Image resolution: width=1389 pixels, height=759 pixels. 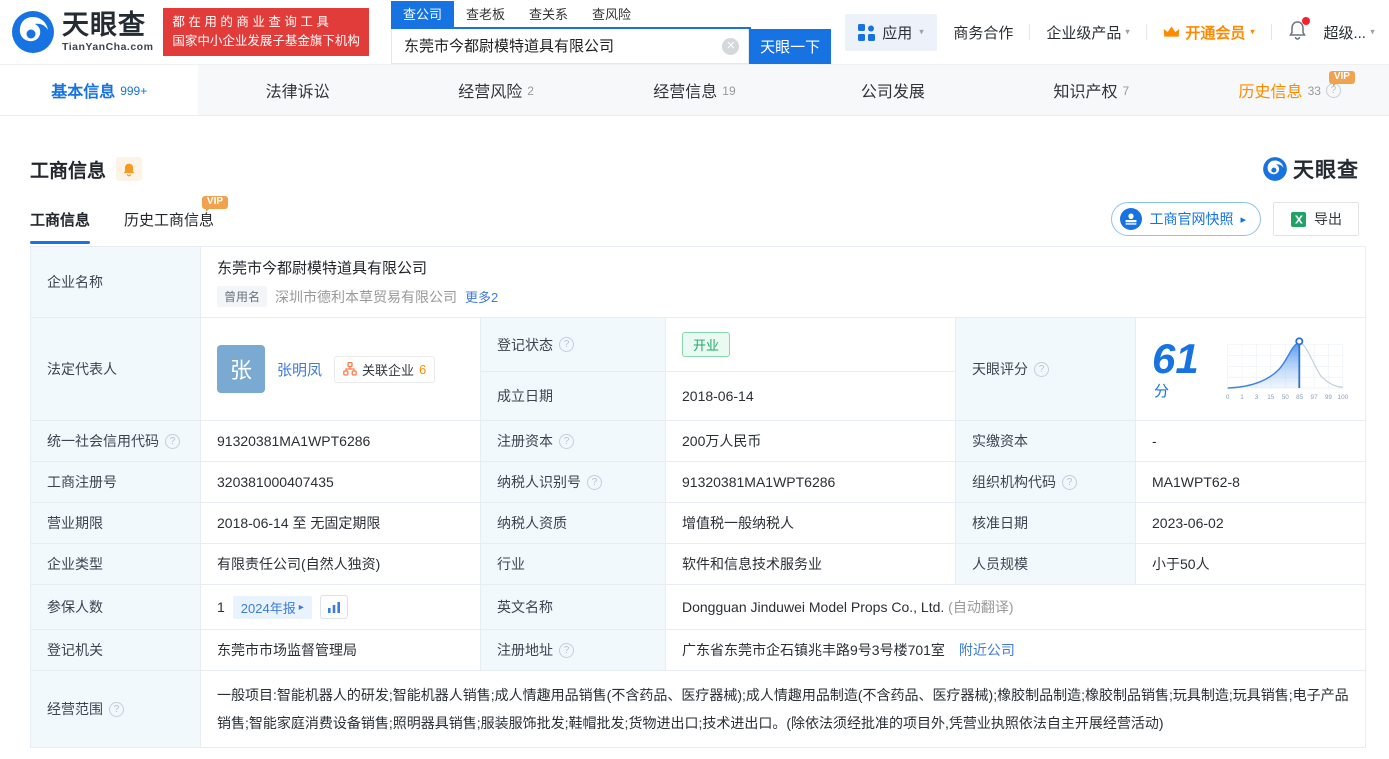 What do you see at coordinates (350, 369) in the screenshot?
I see `org-structure-icon` at bounding box center [350, 369].